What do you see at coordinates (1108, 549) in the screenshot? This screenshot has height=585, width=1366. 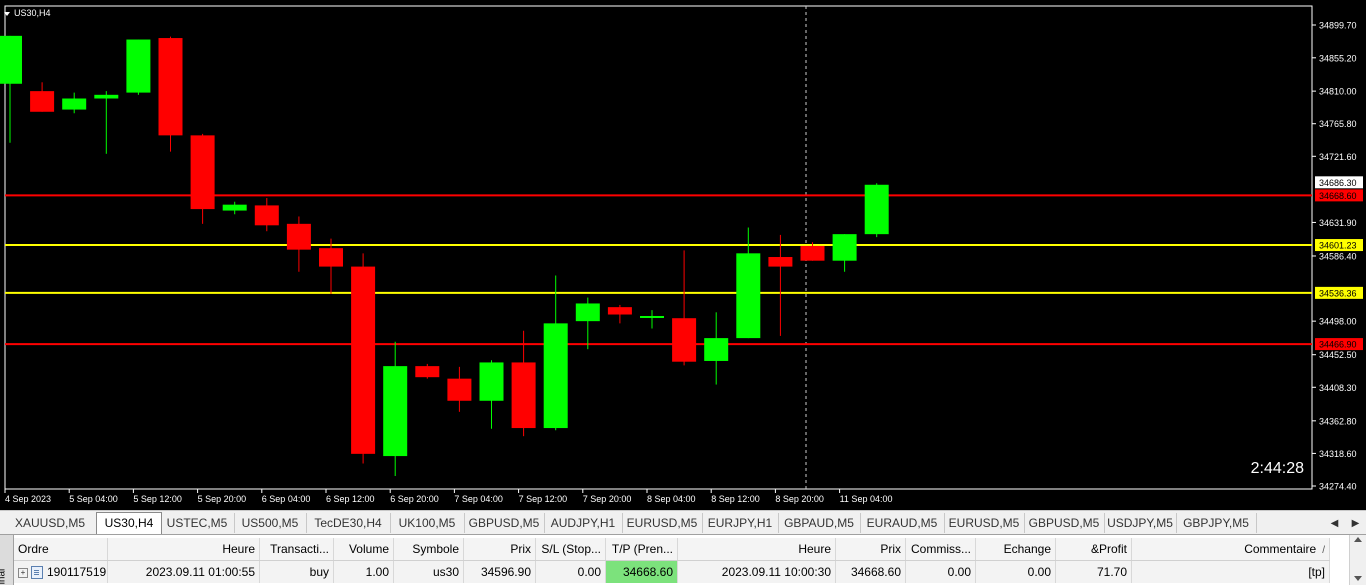 I see `column-header-label: &Profit` at bounding box center [1108, 549].